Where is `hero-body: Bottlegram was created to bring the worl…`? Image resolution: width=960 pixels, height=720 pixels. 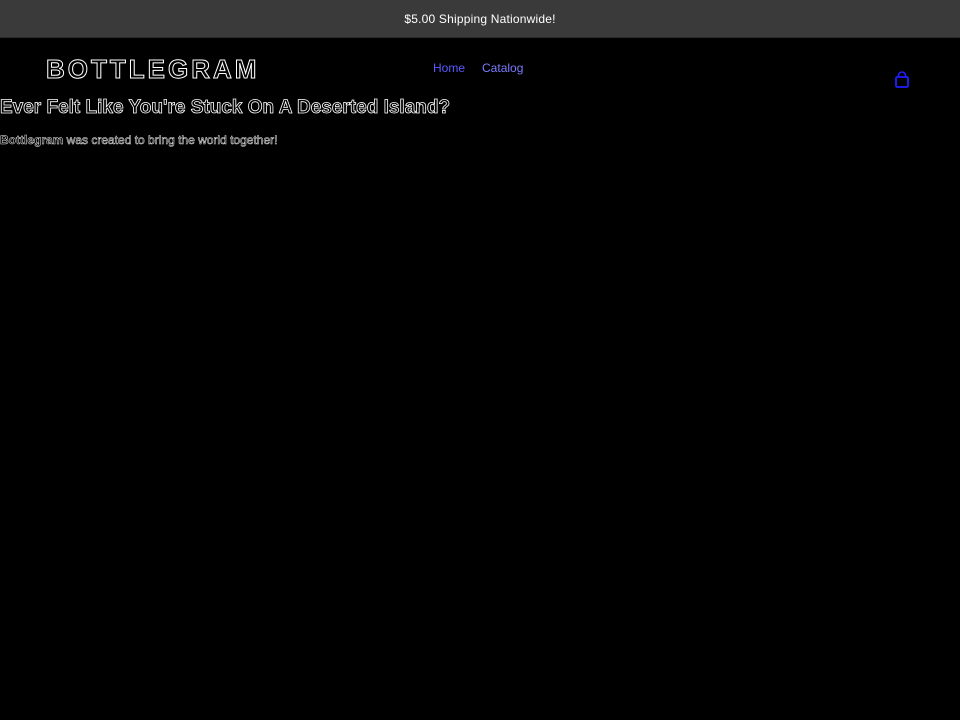 hero-body: Bottlegram was created to bring the worl… is located at coordinates (139, 140).